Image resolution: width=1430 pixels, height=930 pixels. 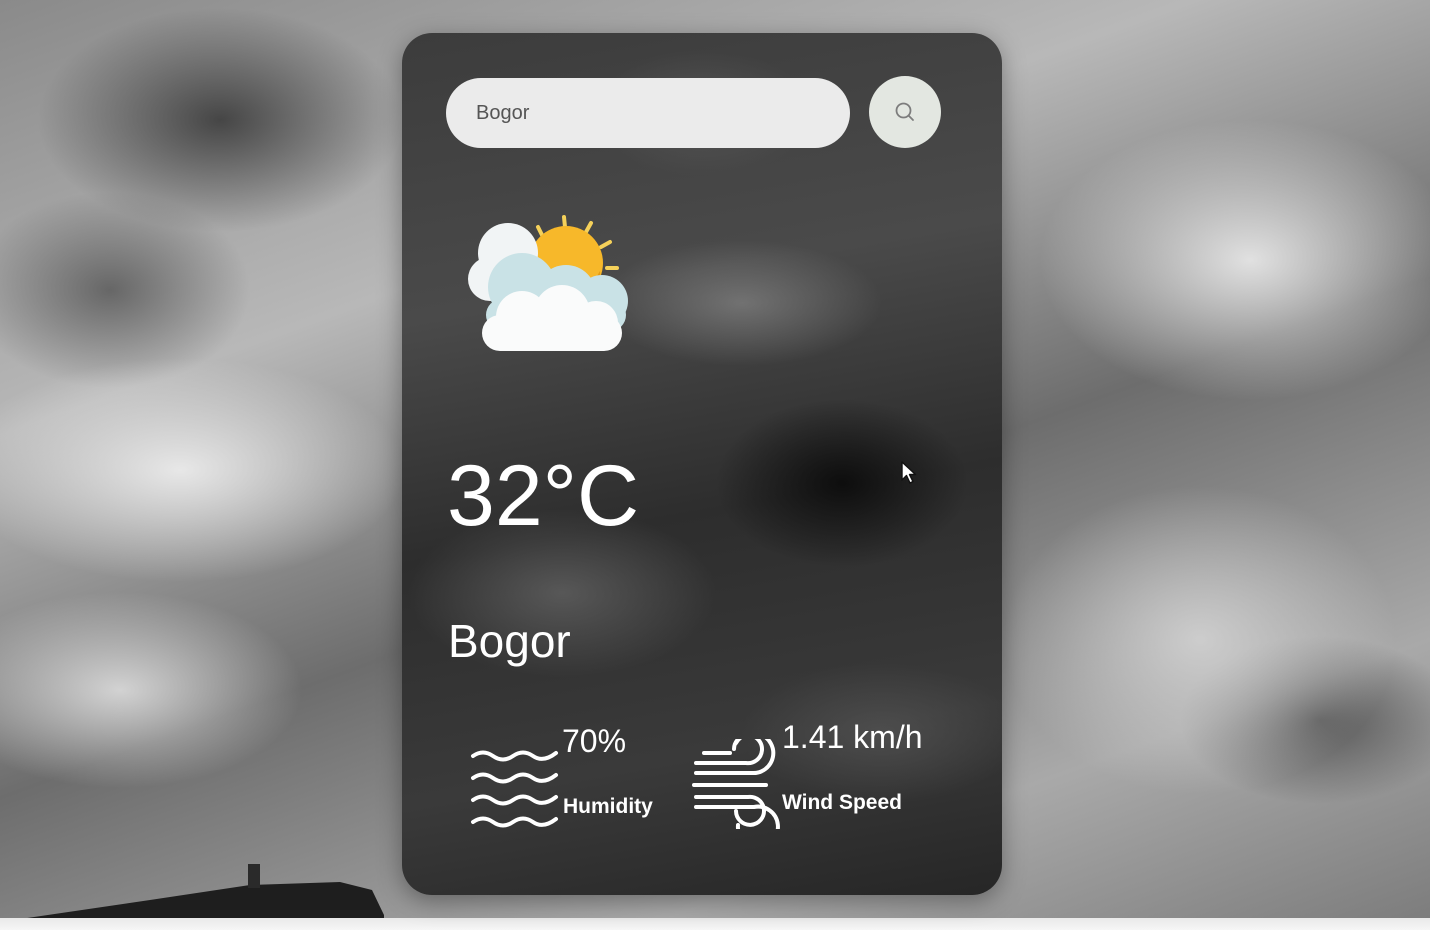 What do you see at coordinates (548, 283) in the screenshot?
I see `partly-cloudy-sun-icon` at bounding box center [548, 283].